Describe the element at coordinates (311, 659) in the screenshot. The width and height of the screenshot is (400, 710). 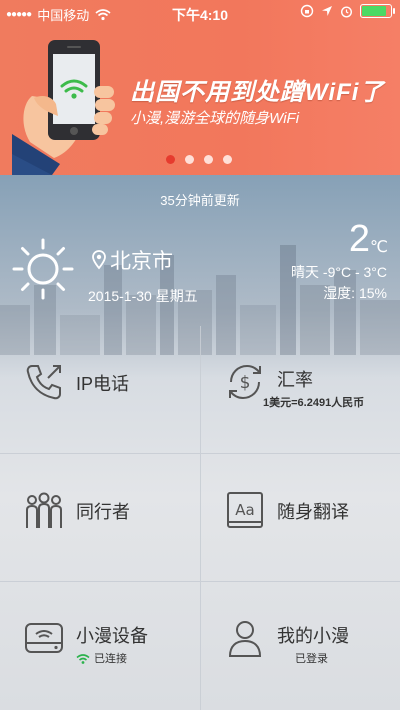
I see `my-account-status: 已登录` at that location.